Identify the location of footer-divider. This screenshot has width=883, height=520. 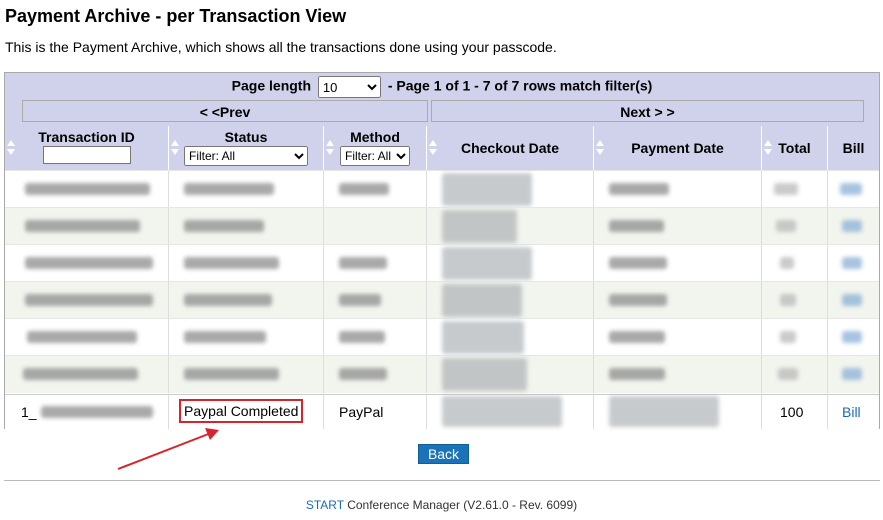
(442, 480).